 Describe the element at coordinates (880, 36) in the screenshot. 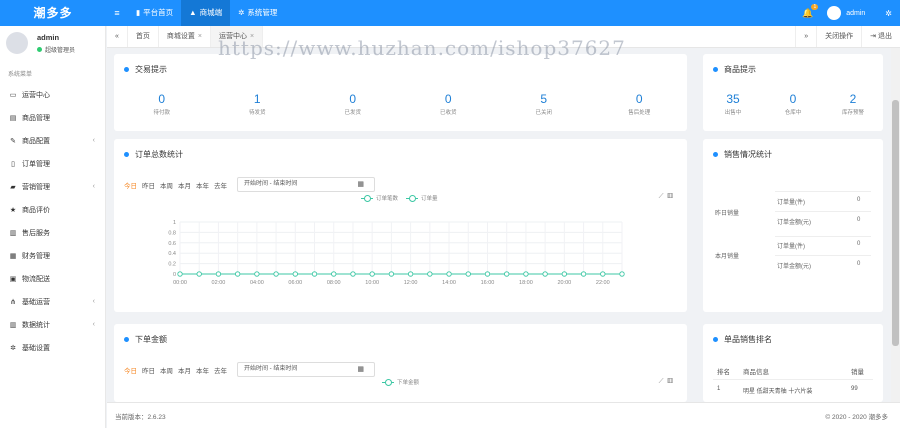

I see `logout-button: ⇥ 退出` at that location.